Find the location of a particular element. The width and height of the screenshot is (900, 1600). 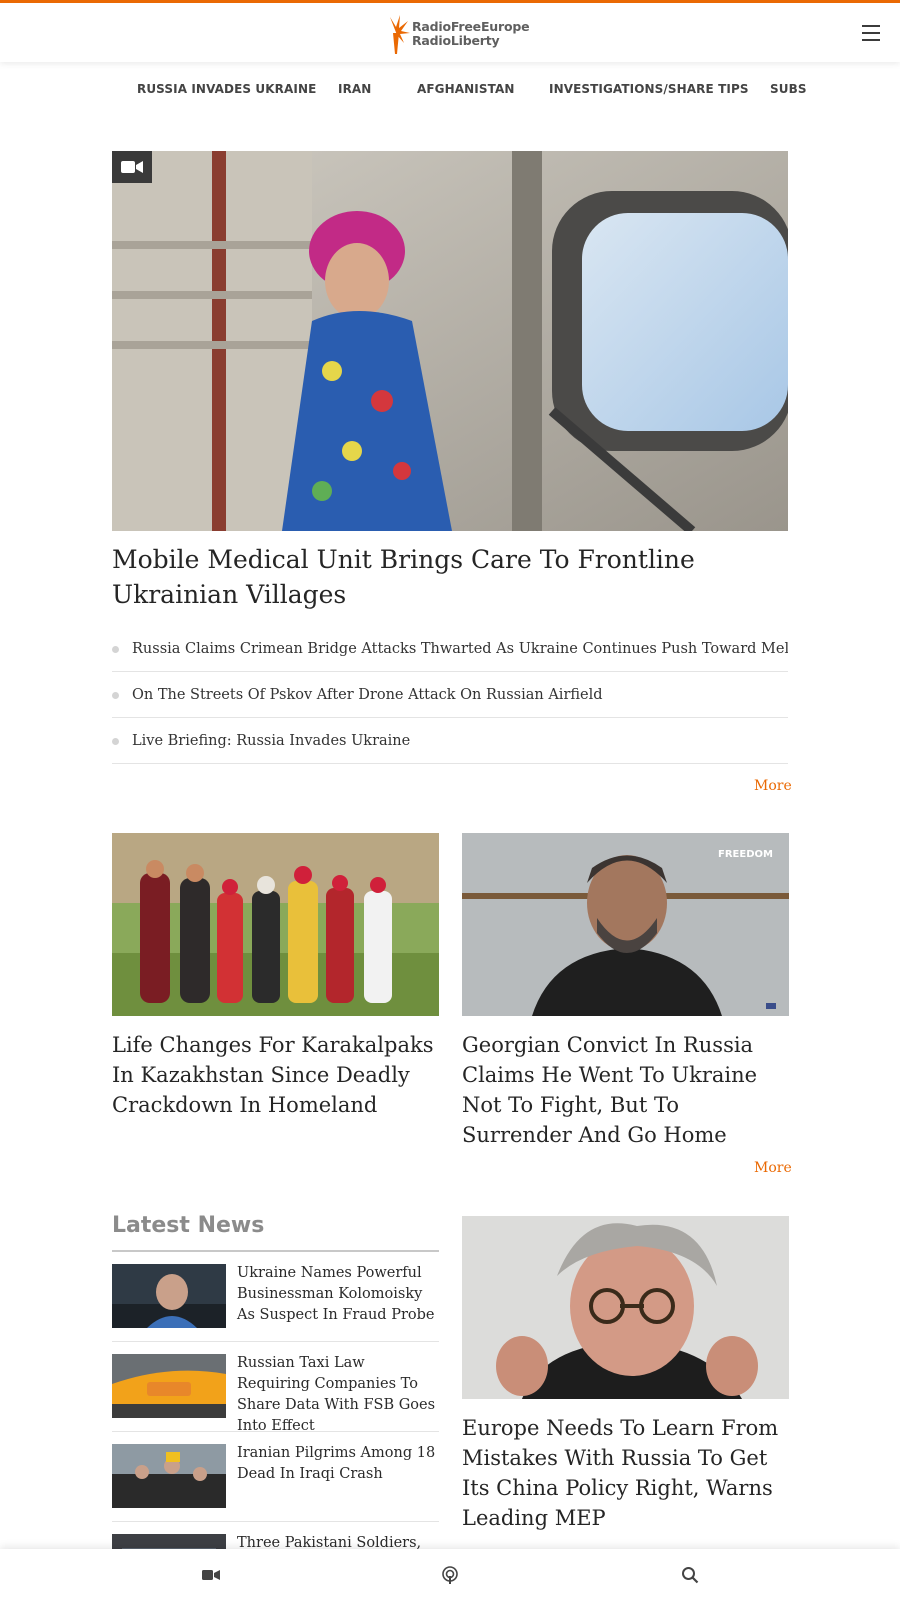

top-bar: RadioFreeEurope RadioLiberty is located at coordinates (450, 31).